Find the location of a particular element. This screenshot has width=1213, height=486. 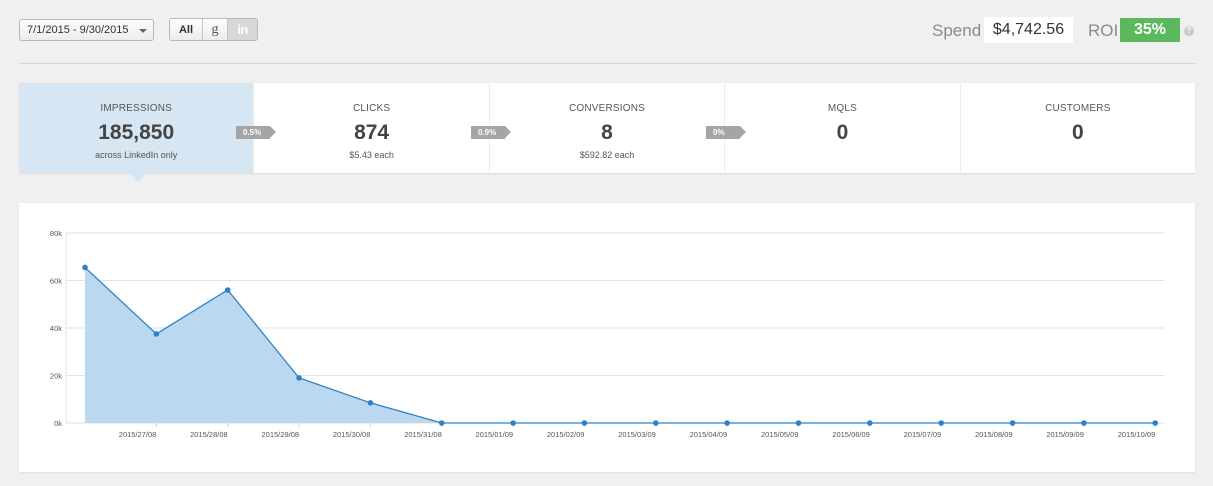

x-tick-label: 2015/28/08 is located at coordinates (209, 434).